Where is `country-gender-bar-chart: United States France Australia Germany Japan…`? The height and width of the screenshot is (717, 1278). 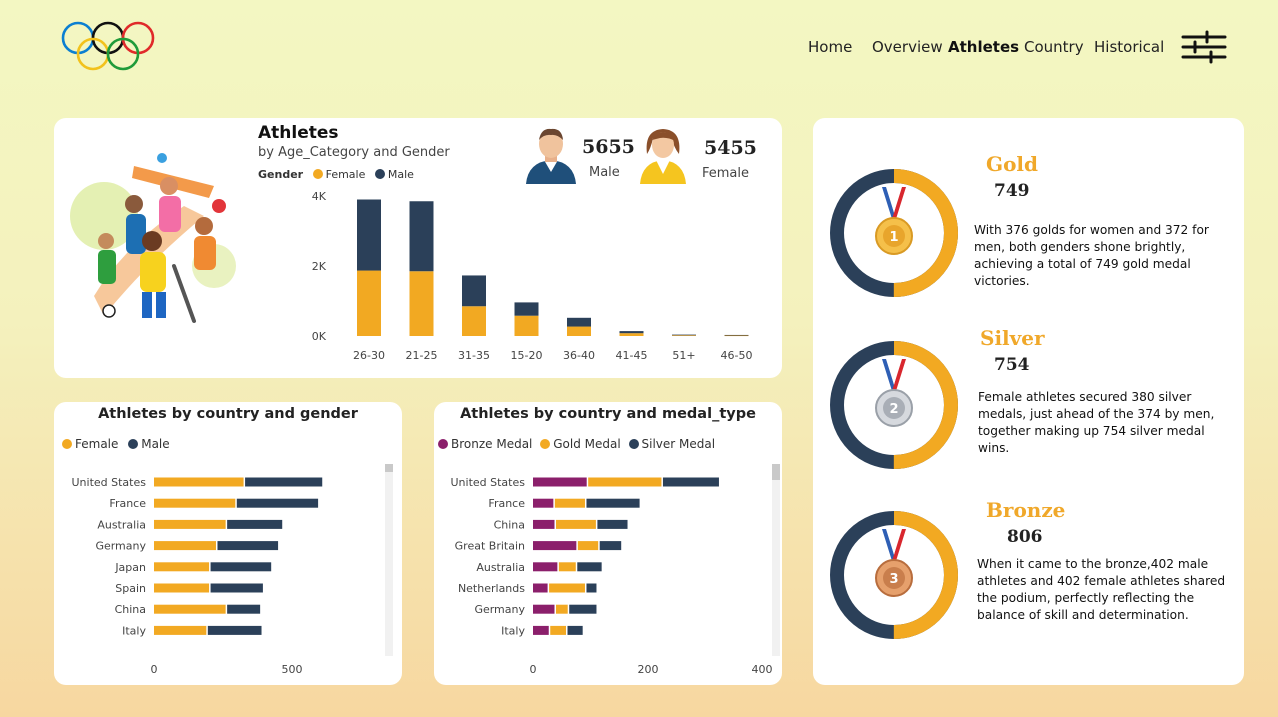 country-gender-bar-chart: United States France Australia Germany Japan… is located at coordinates (197, 576).